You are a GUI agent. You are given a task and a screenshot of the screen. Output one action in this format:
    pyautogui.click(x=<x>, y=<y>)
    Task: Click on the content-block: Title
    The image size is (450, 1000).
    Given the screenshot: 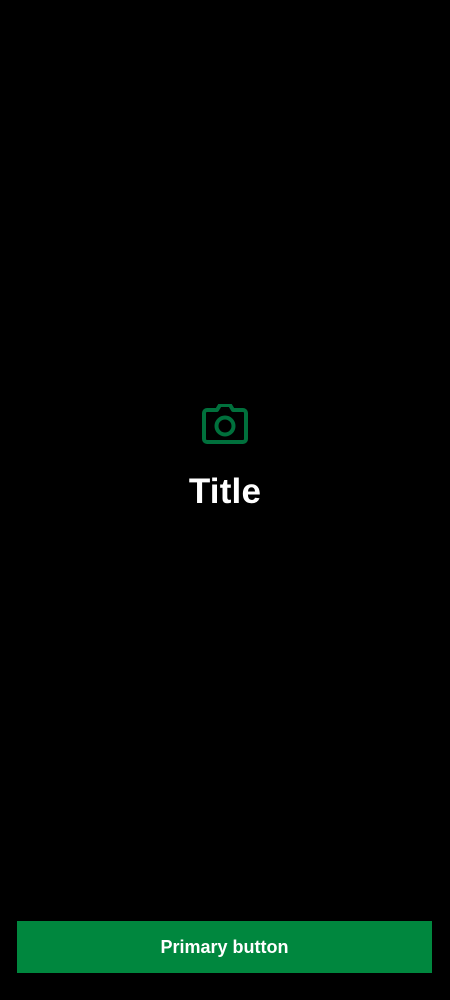 What is the action you would take?
    pyautogui.click(x=225, y=458)
    